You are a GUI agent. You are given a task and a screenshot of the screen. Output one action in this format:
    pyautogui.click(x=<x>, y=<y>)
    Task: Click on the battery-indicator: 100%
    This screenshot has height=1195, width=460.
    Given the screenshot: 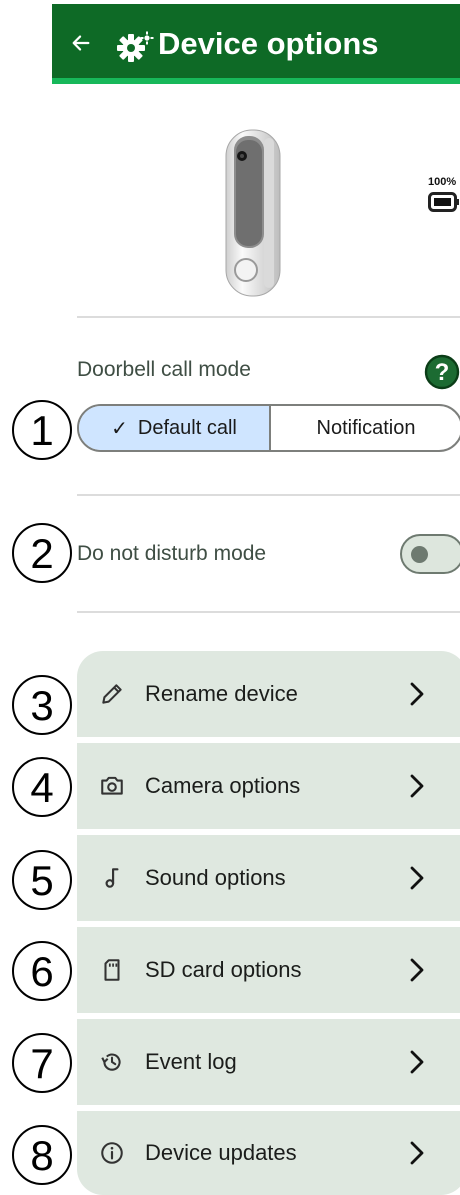 What is the action you would take?
    pyautogui.click(x=444, y=196)
    